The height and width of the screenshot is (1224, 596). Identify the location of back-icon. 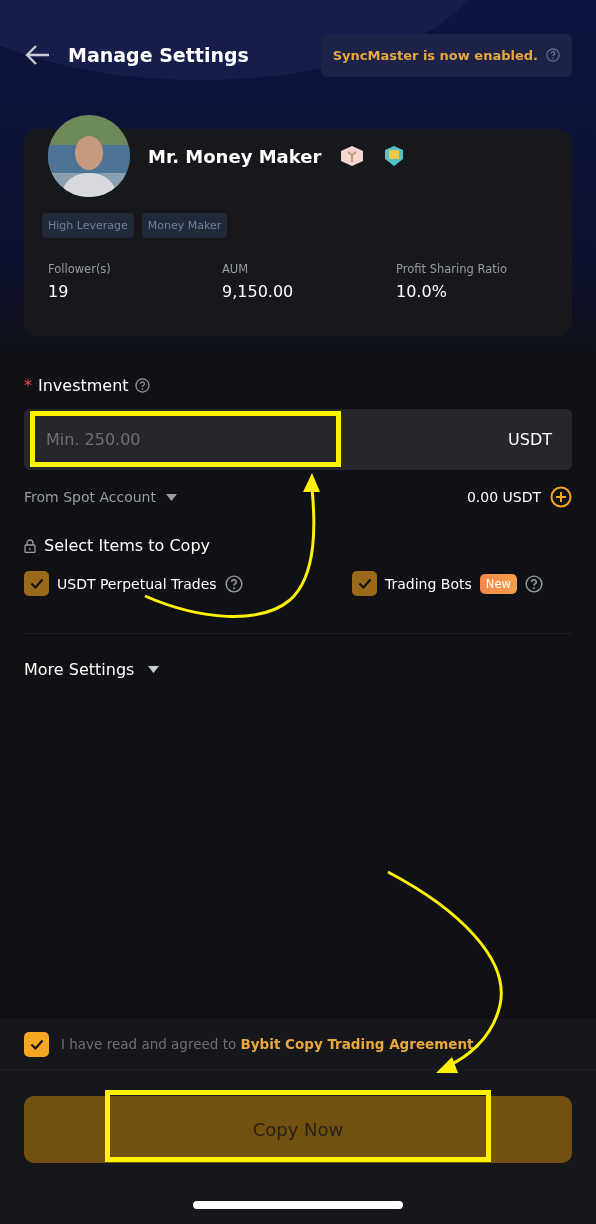
(37, 55).